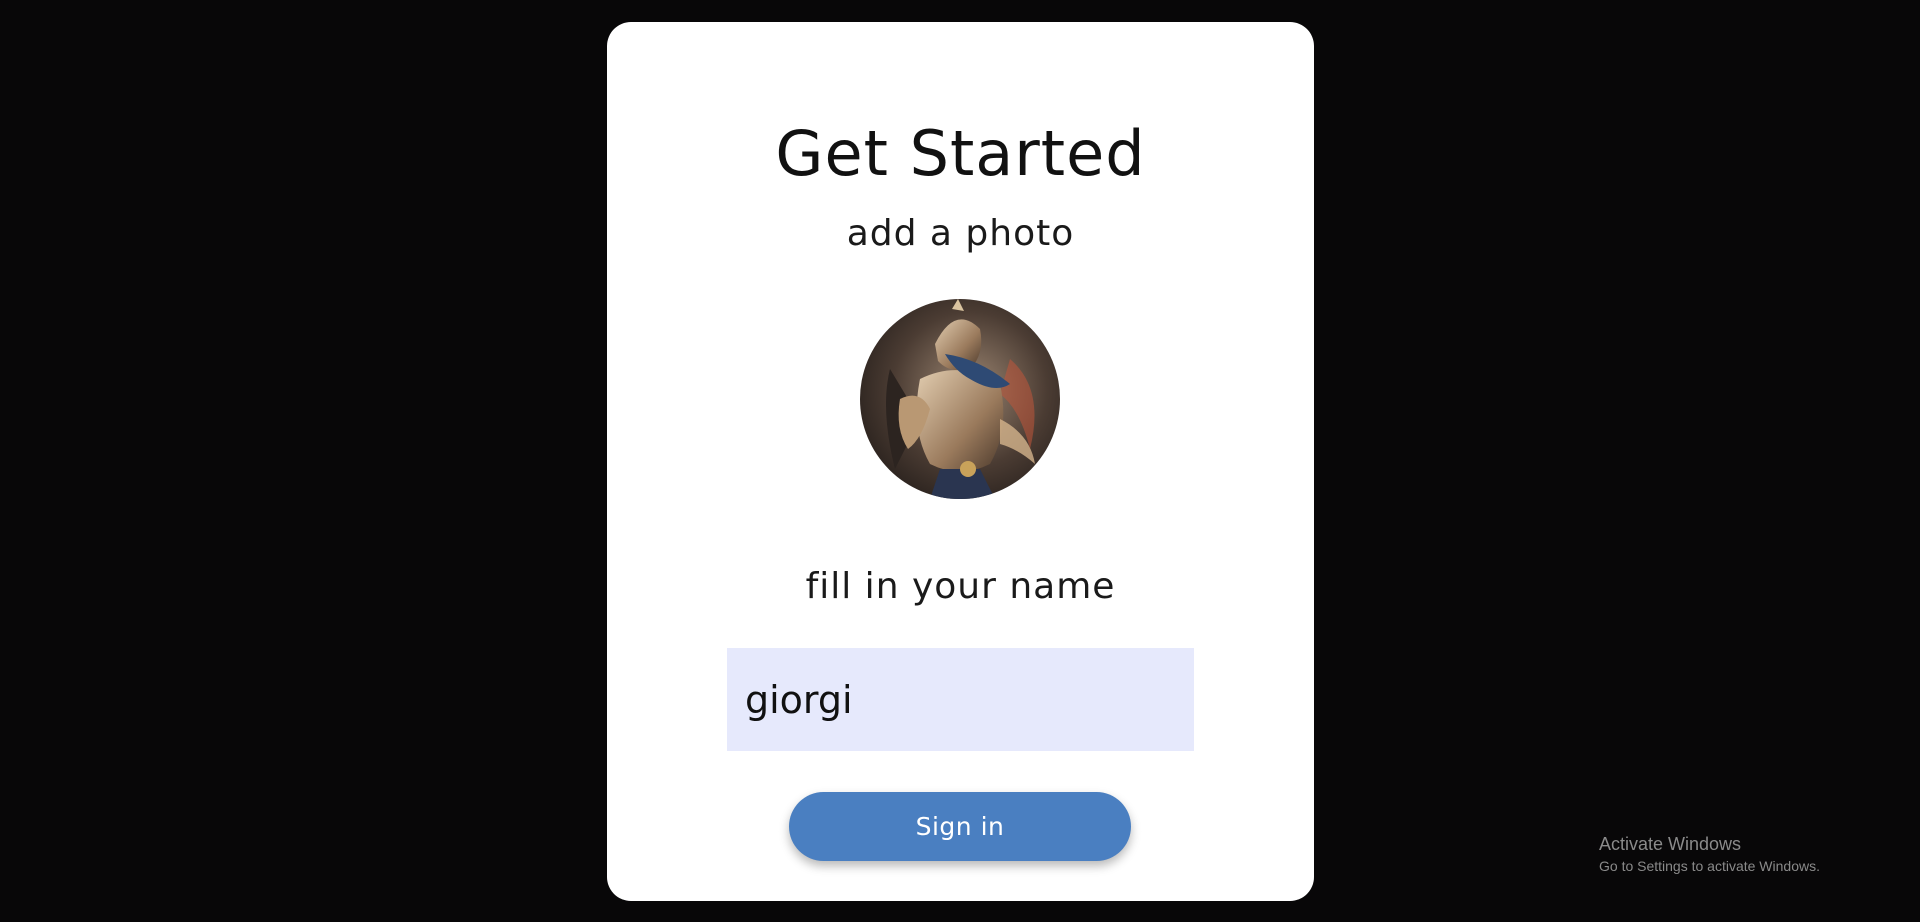  What do you see at coordinates (960, 826) in the screenshot?
I see `sign-in-button: Sign in` at bounding box center [960, 826].